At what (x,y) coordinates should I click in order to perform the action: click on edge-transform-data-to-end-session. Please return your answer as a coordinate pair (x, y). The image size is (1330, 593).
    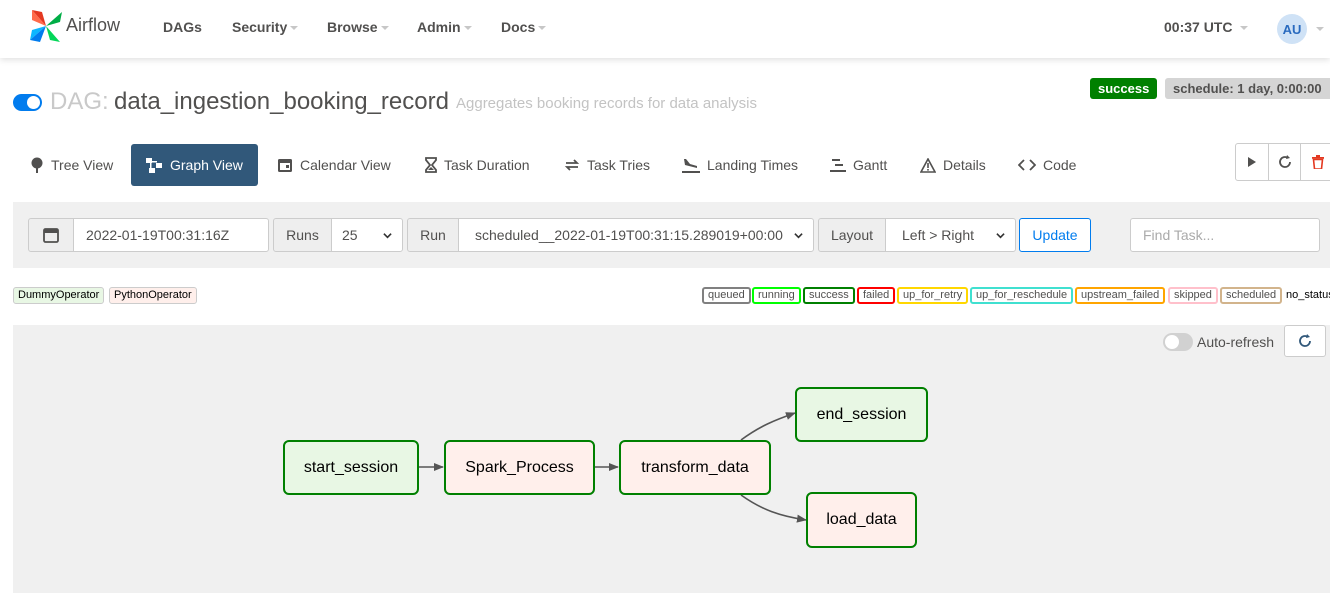
    Looking at the image, I should click on (768, 426).